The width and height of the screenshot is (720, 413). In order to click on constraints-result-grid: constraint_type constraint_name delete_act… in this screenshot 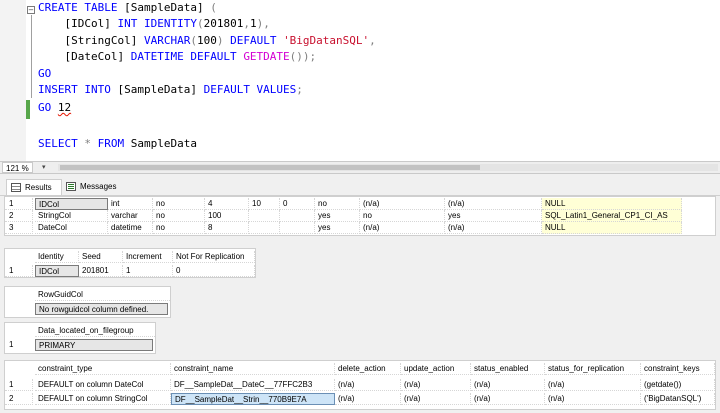, I will do `click(360, 385)`.